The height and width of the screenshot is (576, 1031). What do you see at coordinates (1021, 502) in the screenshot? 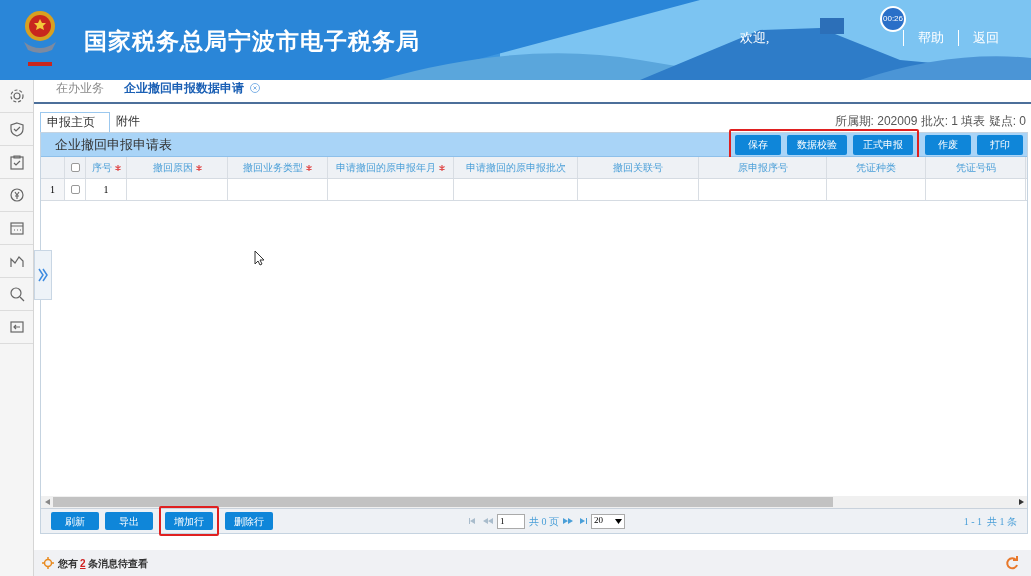
I see `scroll-right-icon` at bounding box center [1021, 502].